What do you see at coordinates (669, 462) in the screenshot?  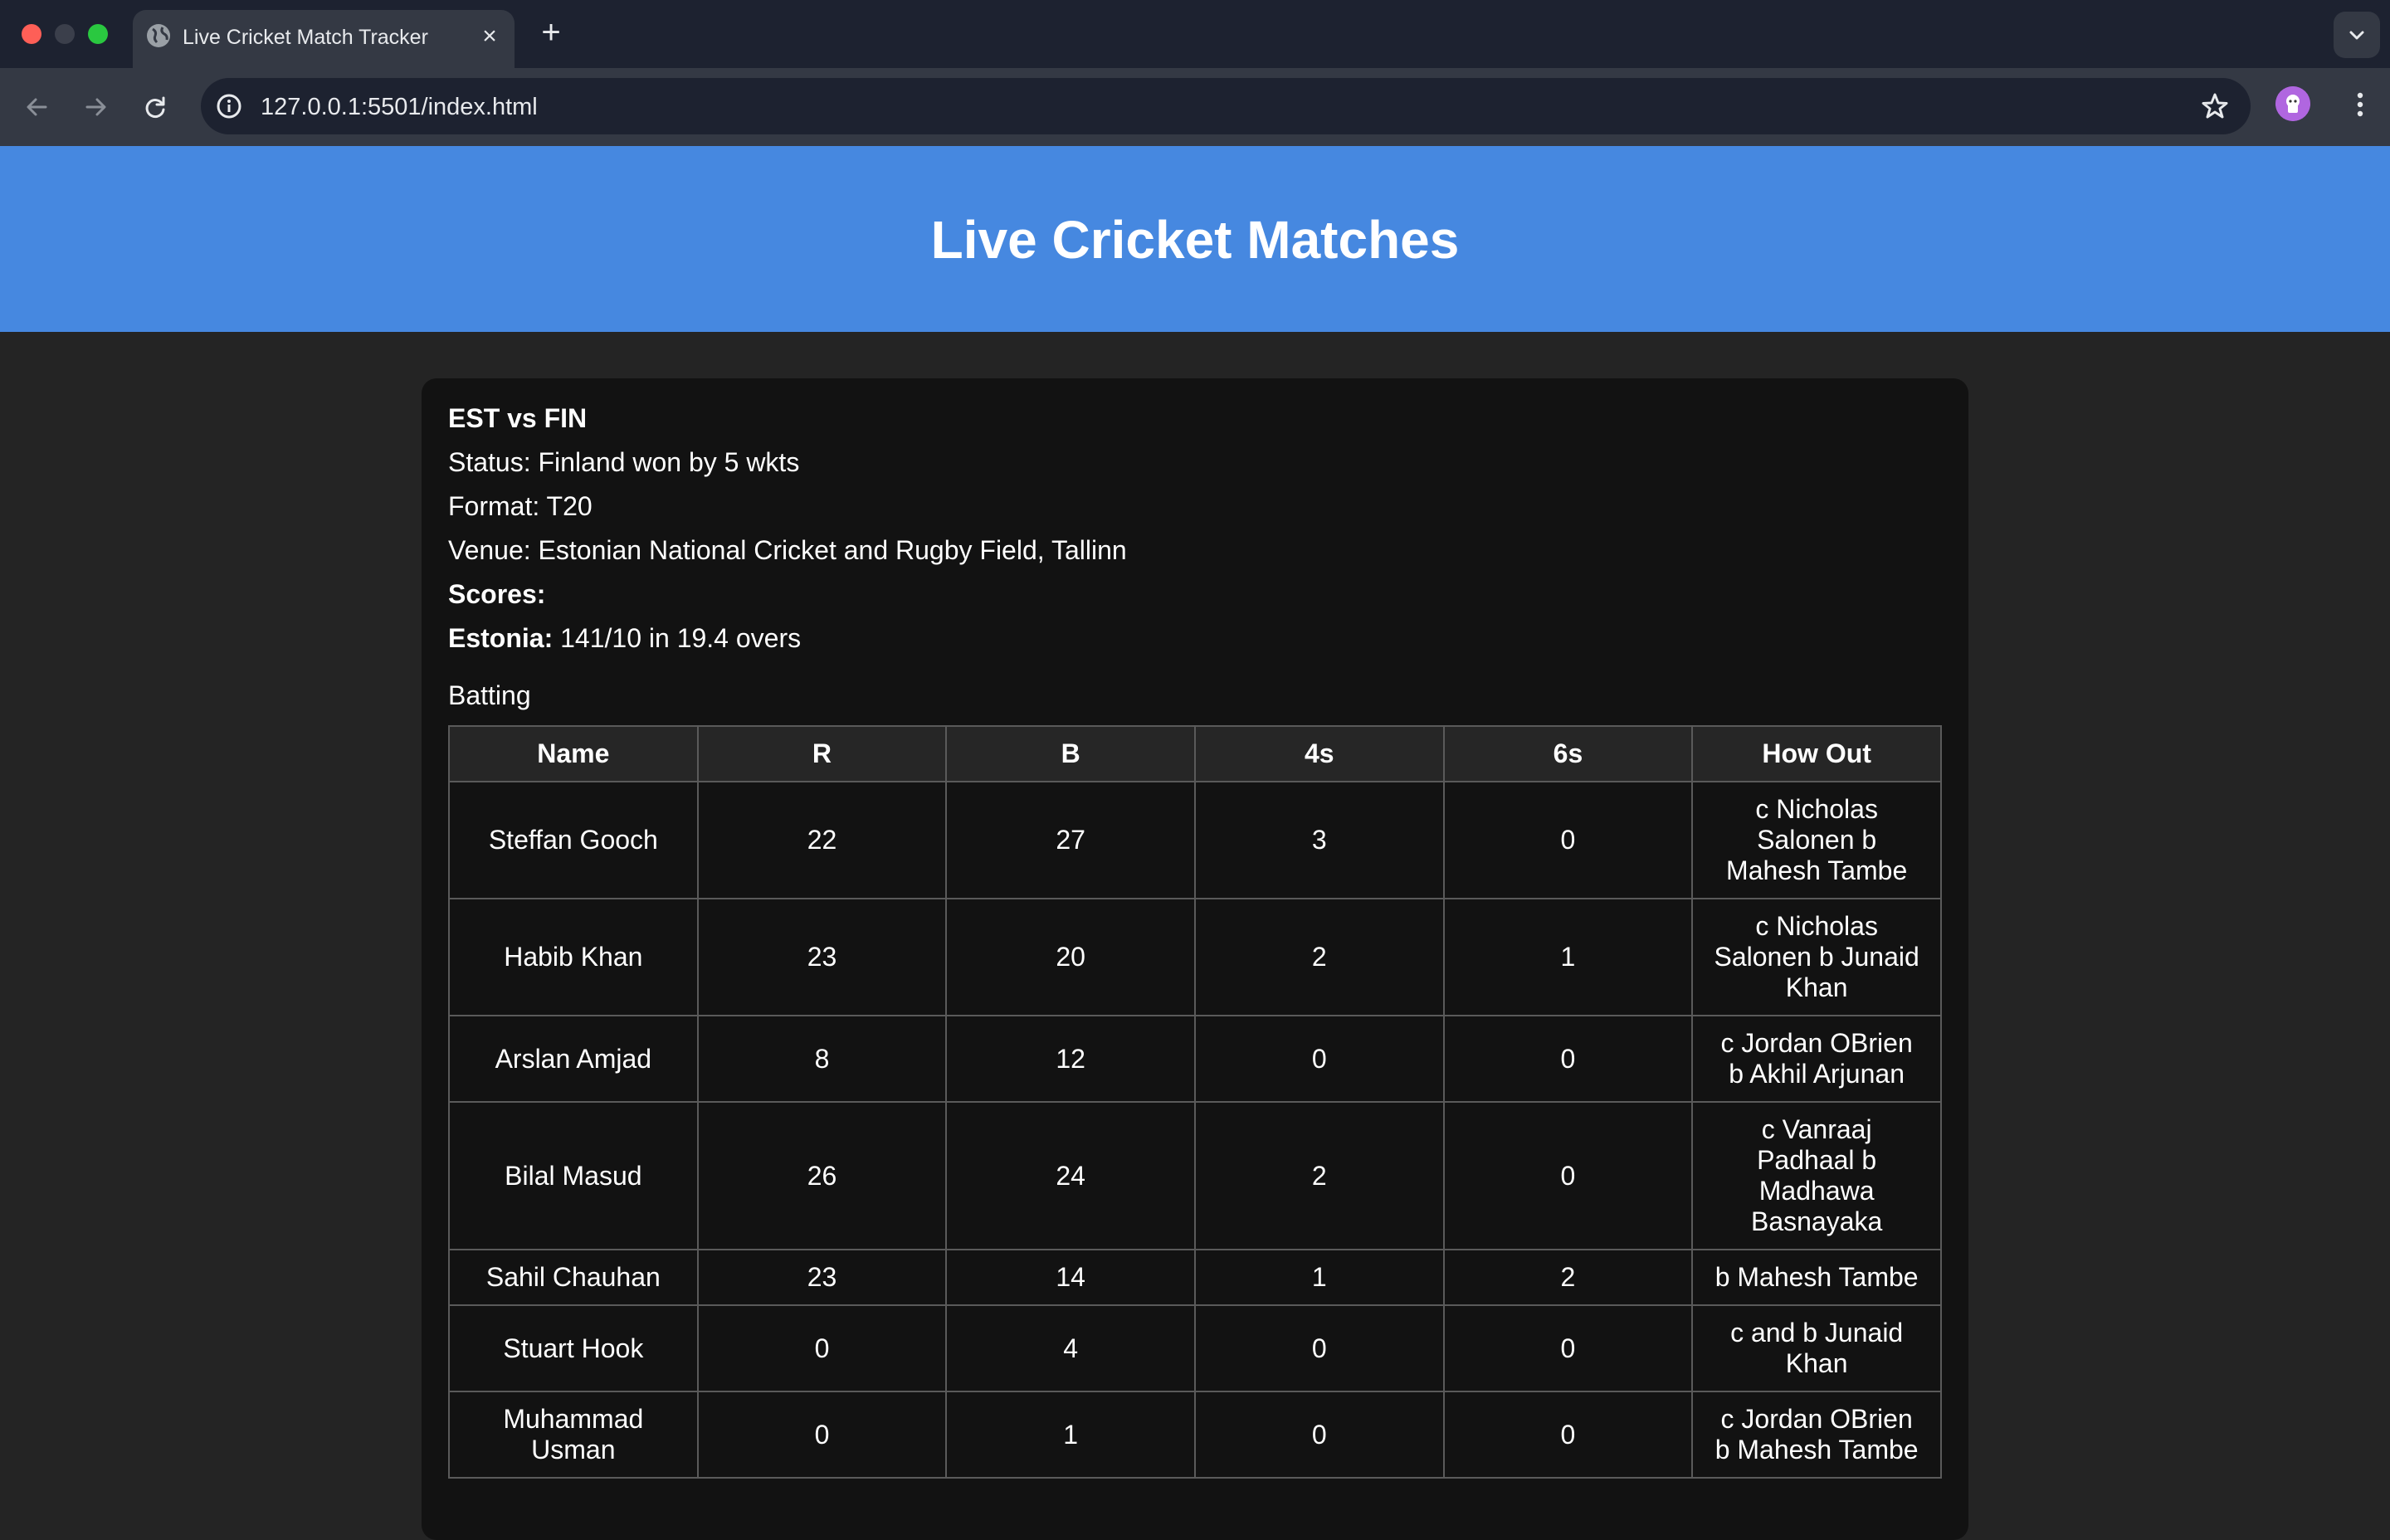 I see `status-value: Finland won by 5 wkts` at bounding box center [669, 462].